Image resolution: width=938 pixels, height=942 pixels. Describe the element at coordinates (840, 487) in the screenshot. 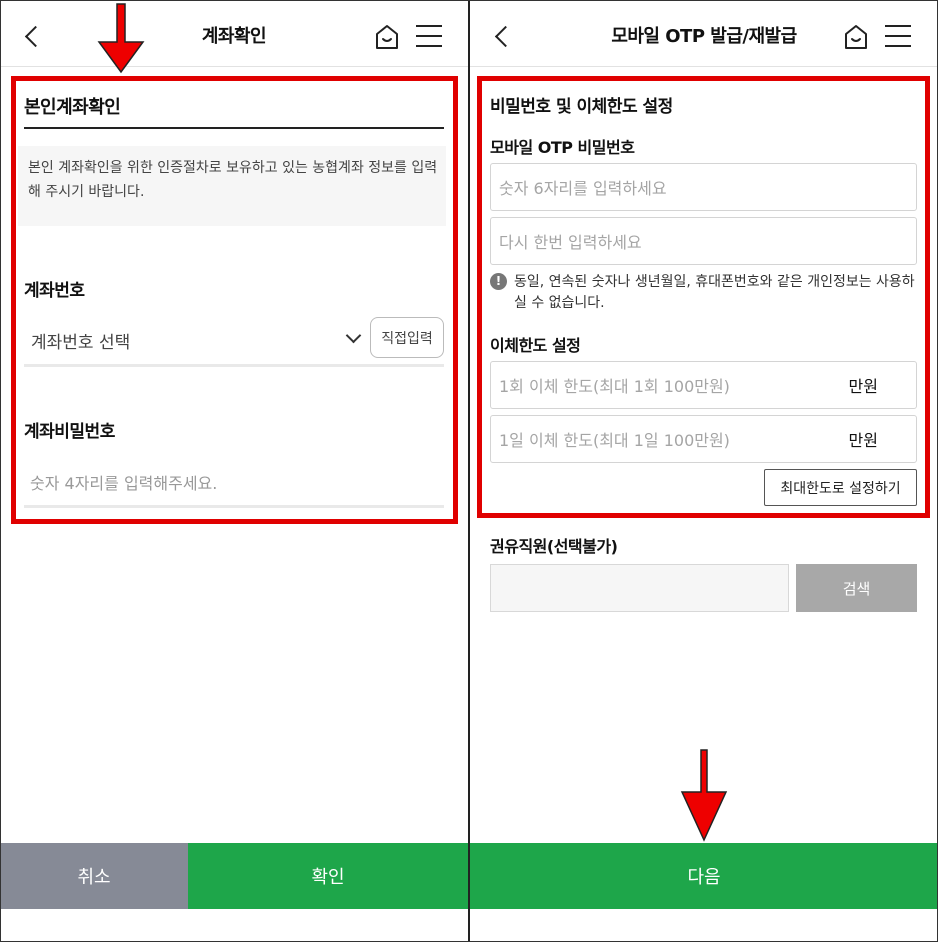

I see `max-limit-button: 최대한도로 설정하기` at that location.